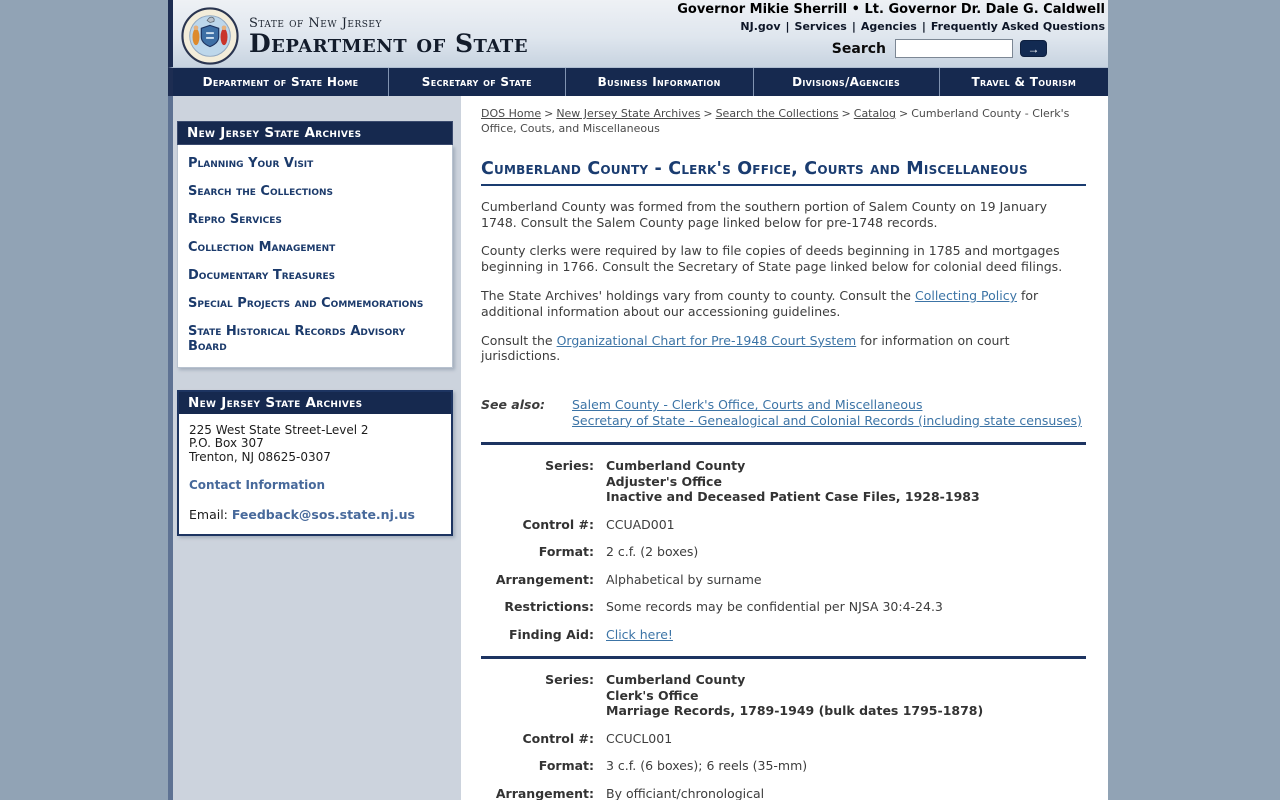 The width and height of the screenshot is (1280, 800). Describe the element at coordinates (783, 635) in the screenshot. I see `finding-aid-row: Finding Aid: Click here!` at that location.